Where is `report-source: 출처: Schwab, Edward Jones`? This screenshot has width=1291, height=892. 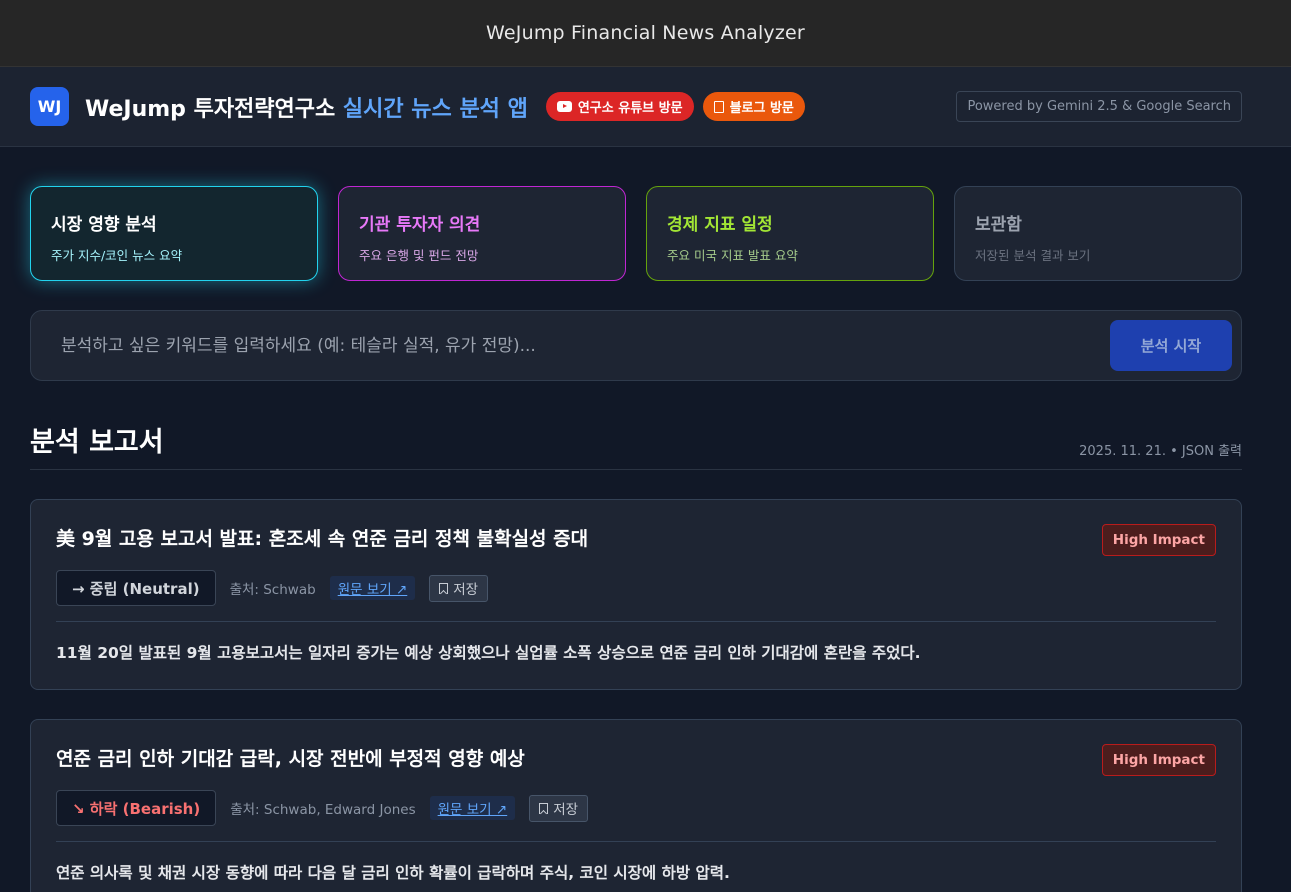 report-source: 출처: Schwab, Edward Jones is located at coordinates (323, 810).